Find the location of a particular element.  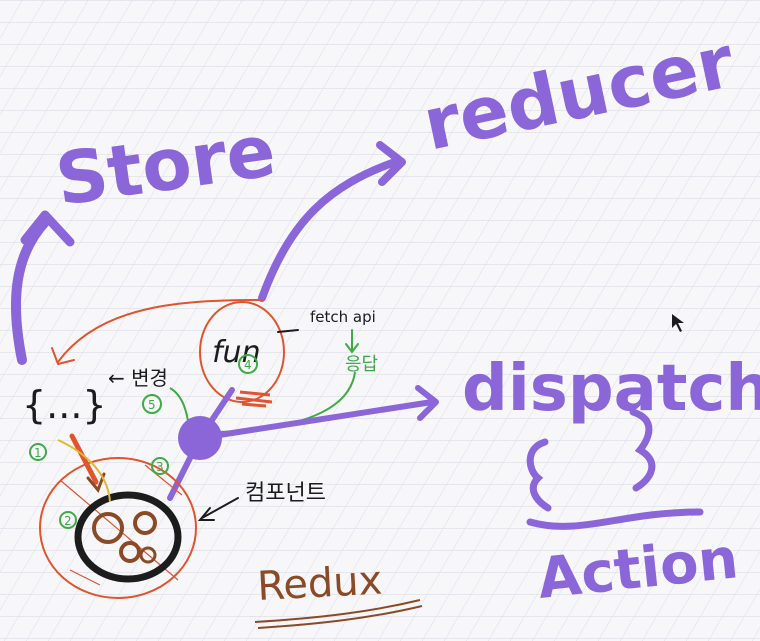

function-label: fun is located at coordinates (236, 352).